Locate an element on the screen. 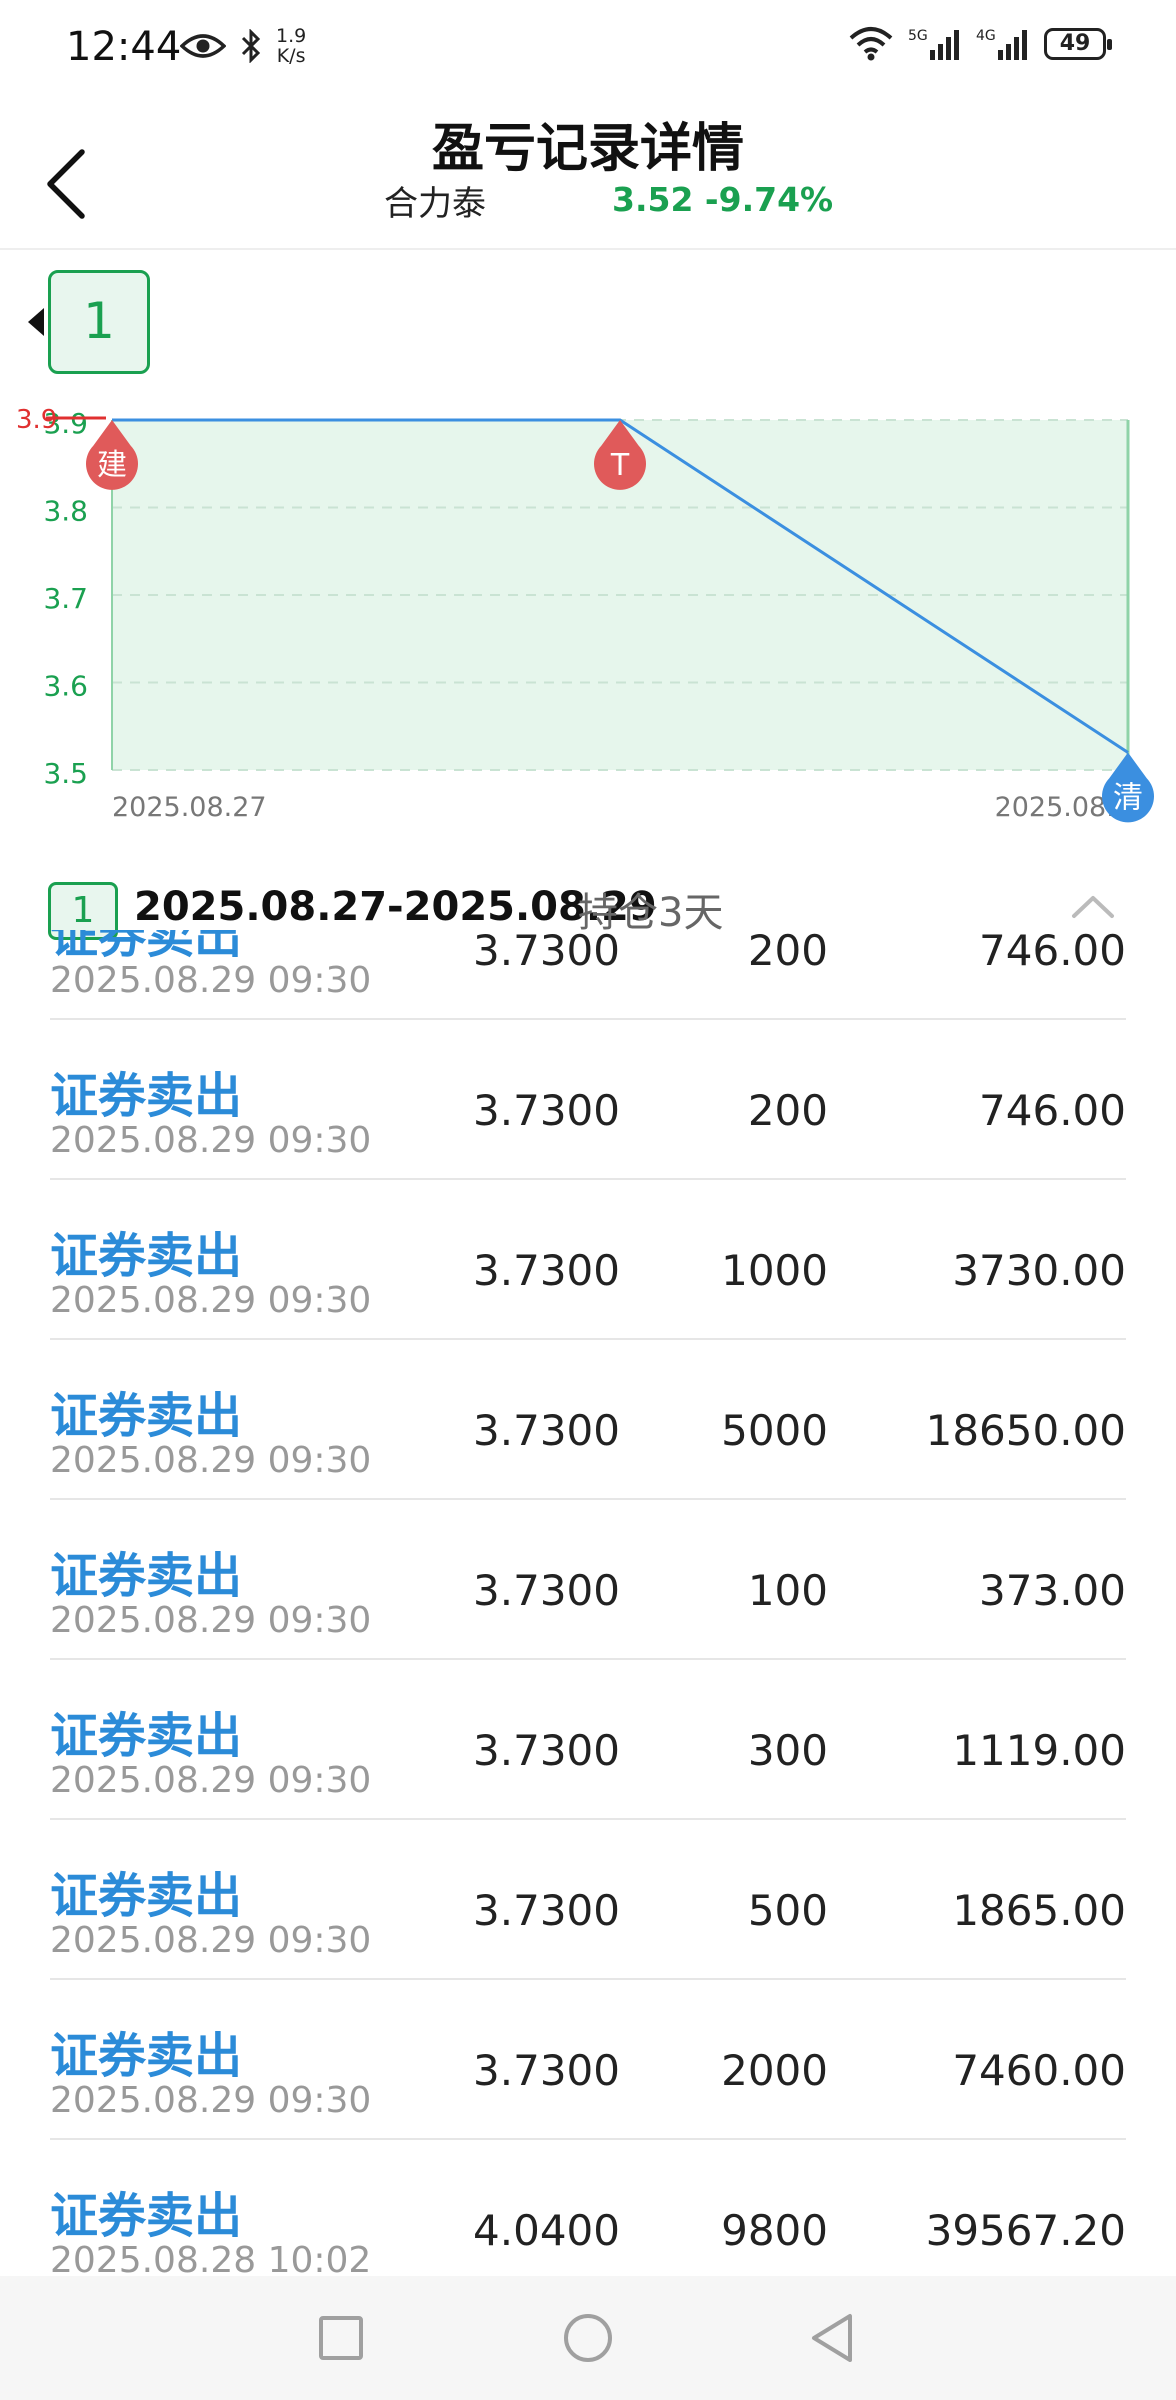 The image size is (1176, 2400). eye-icon is located at coordinates (203, 46).